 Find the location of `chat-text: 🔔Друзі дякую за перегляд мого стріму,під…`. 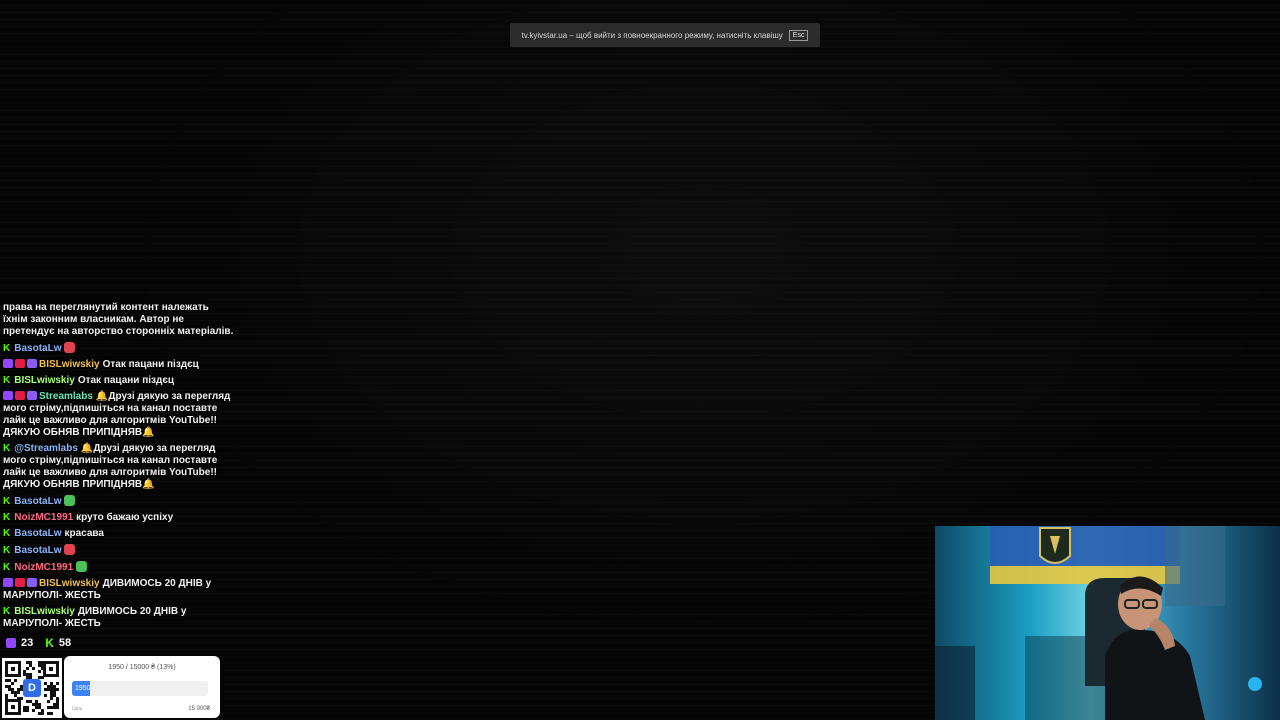

chat-text: 🔔Друзі дякую за перегляд мого стріму,під… is located at coordinates (117, 414).